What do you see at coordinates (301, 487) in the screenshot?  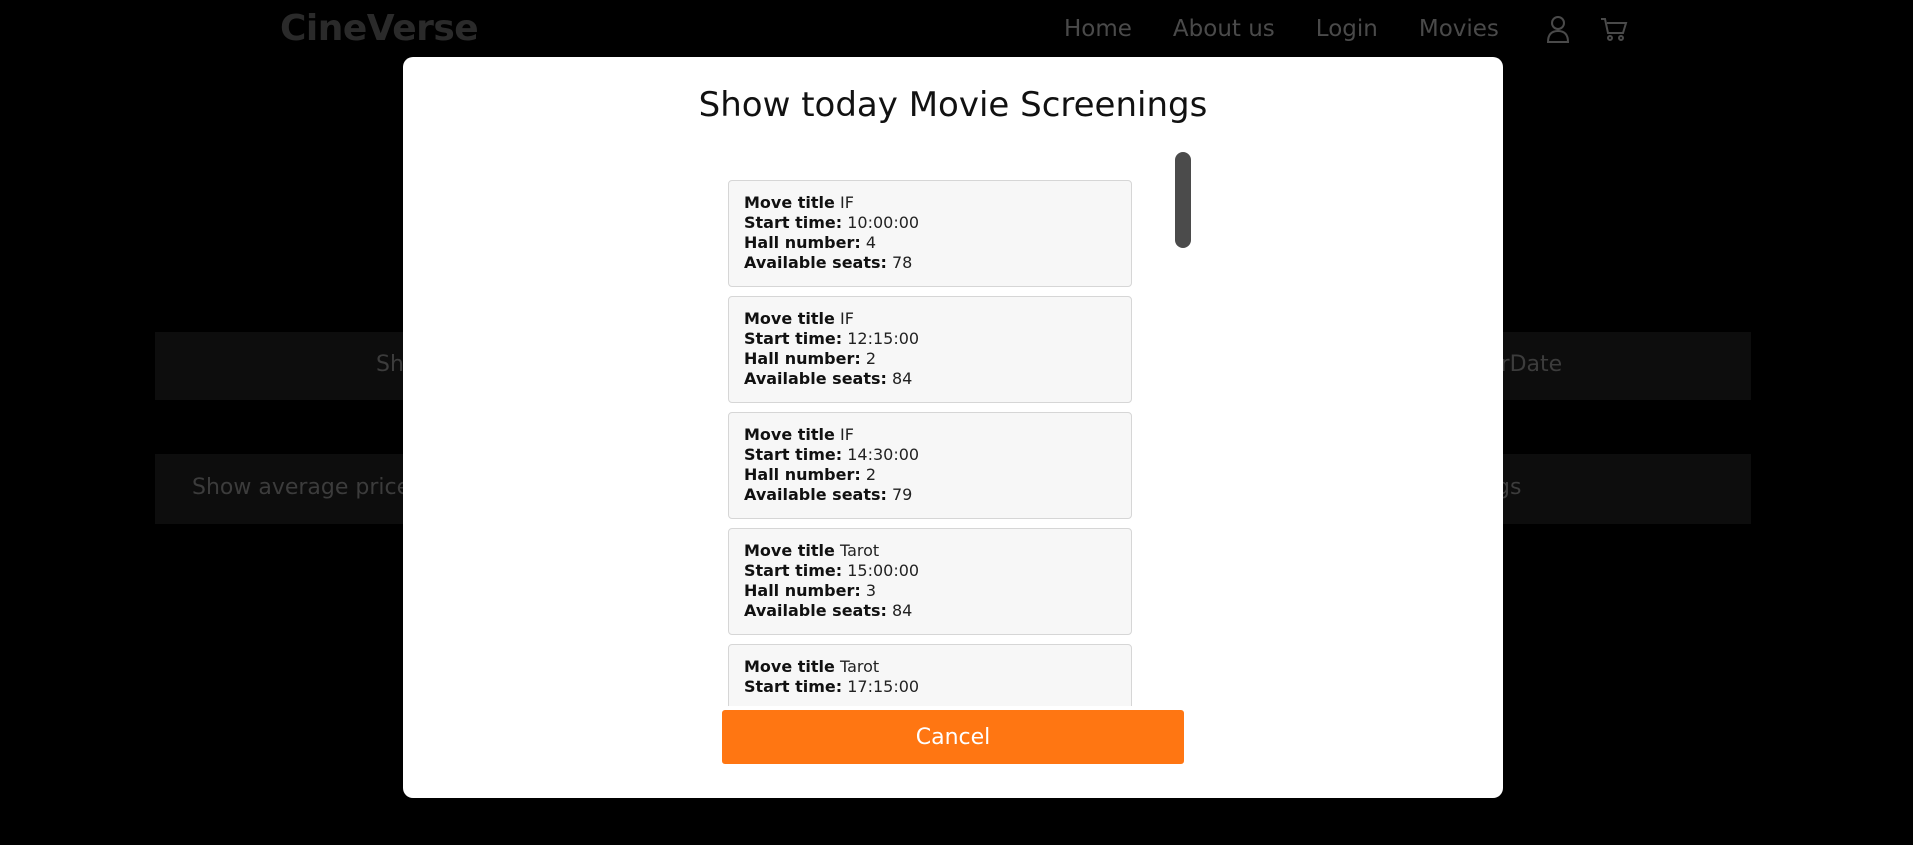 I see `background-row2-left-text: Show average price` at bounding box center [301, 487].